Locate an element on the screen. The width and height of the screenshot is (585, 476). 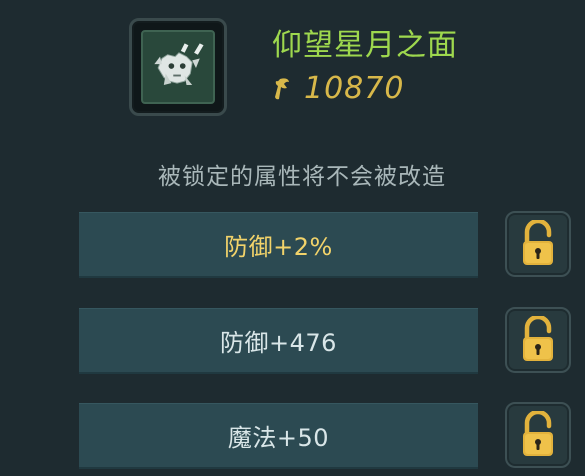
currency-icon is located at coordinates (283, 89).